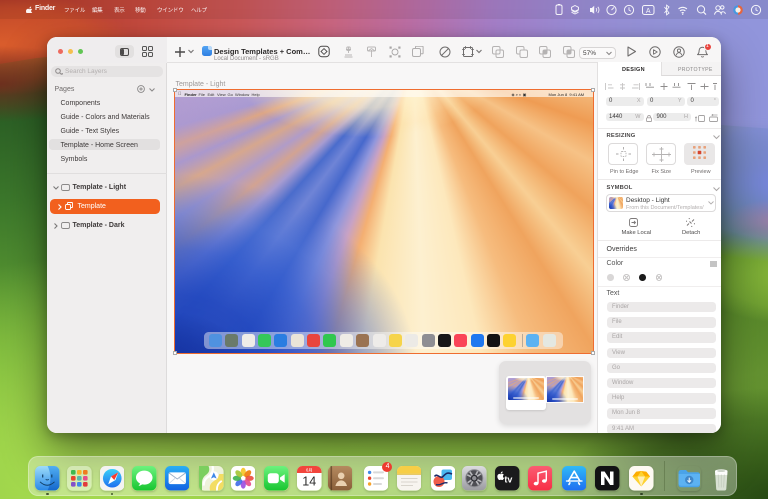 This screenshot has width=768, height=499. Describe the element at coordinates (509, 479) in the screenshot. I see `svg-text: tv` at that location.